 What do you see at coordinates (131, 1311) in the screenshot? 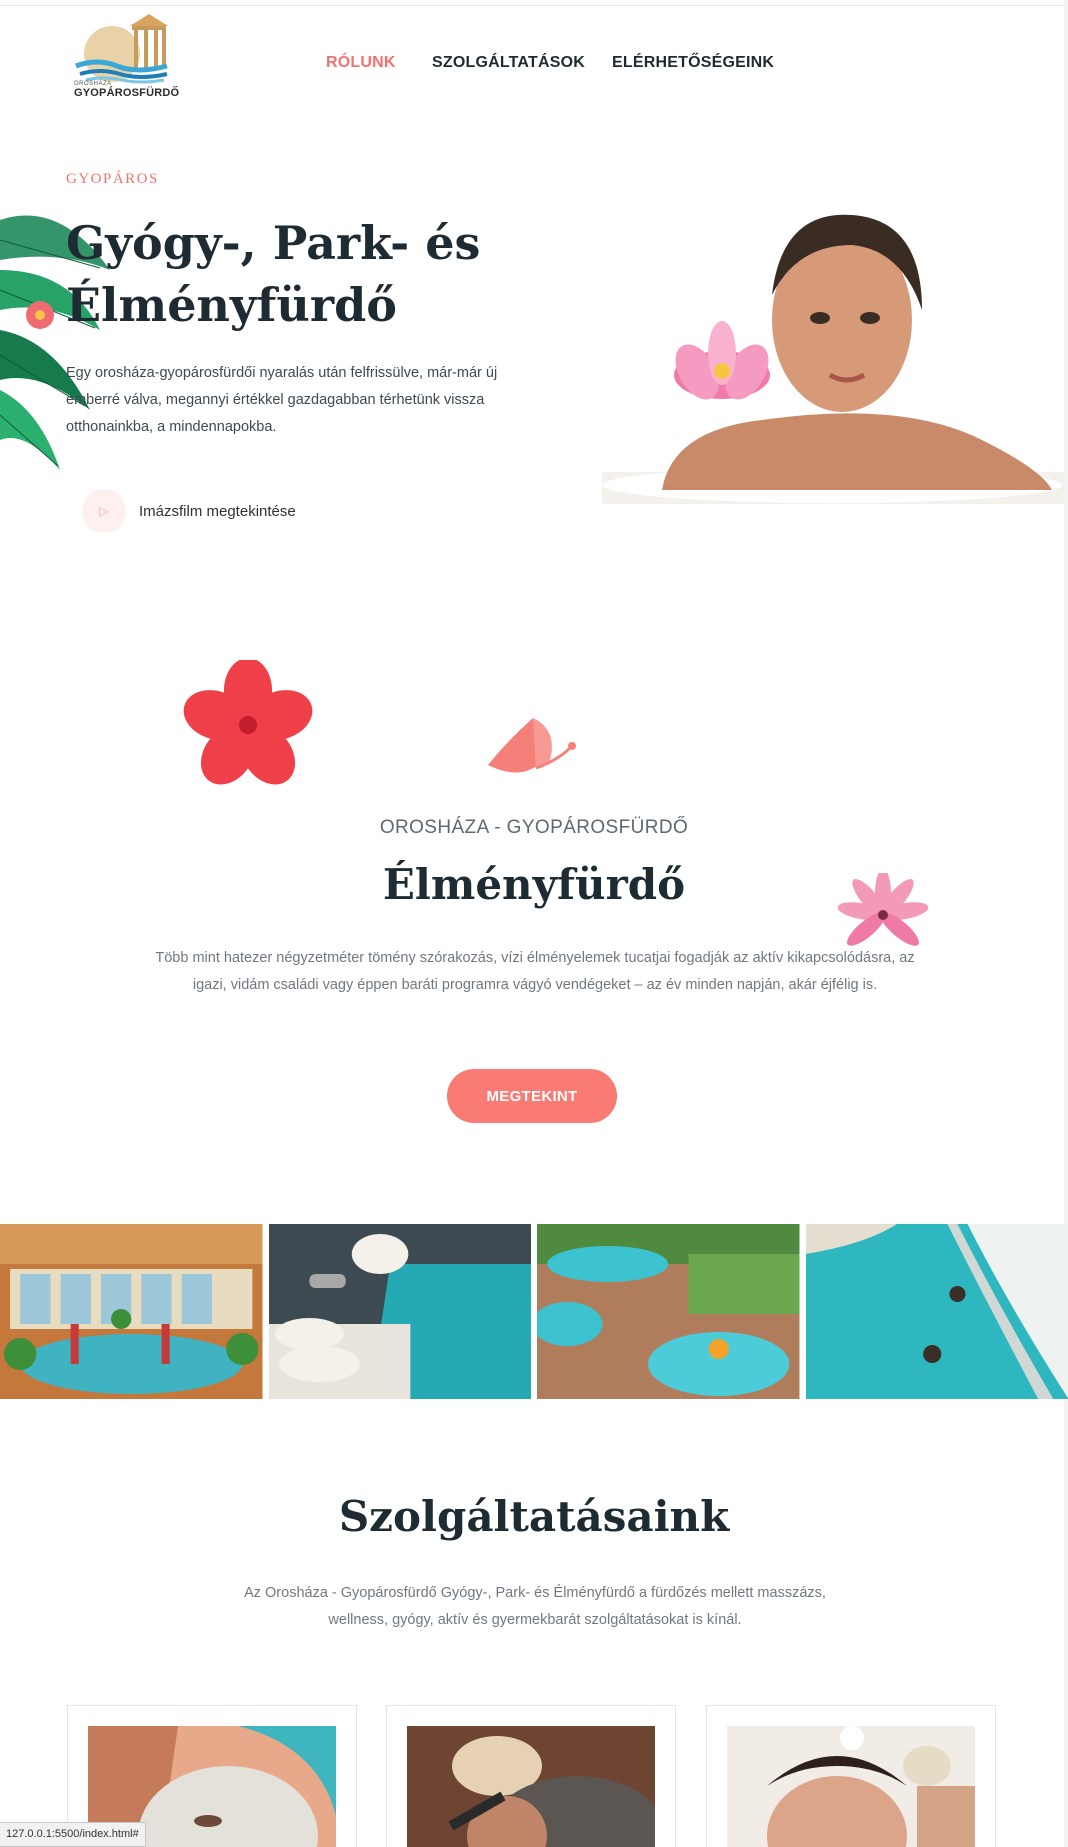
I see `gallery-photo-indoor-pool` at bounding box center [131, 1311].